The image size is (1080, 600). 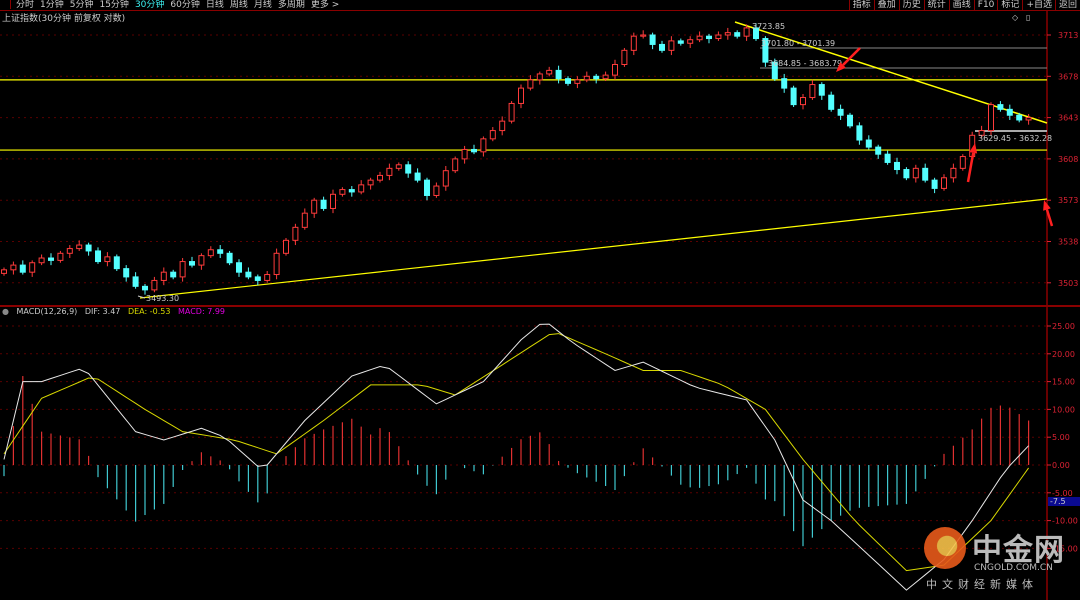 What do you see at coordinates (1068, 118) in the screenshot?
I see `price-tick-label: 3643` at bounding box center [1068, 118].